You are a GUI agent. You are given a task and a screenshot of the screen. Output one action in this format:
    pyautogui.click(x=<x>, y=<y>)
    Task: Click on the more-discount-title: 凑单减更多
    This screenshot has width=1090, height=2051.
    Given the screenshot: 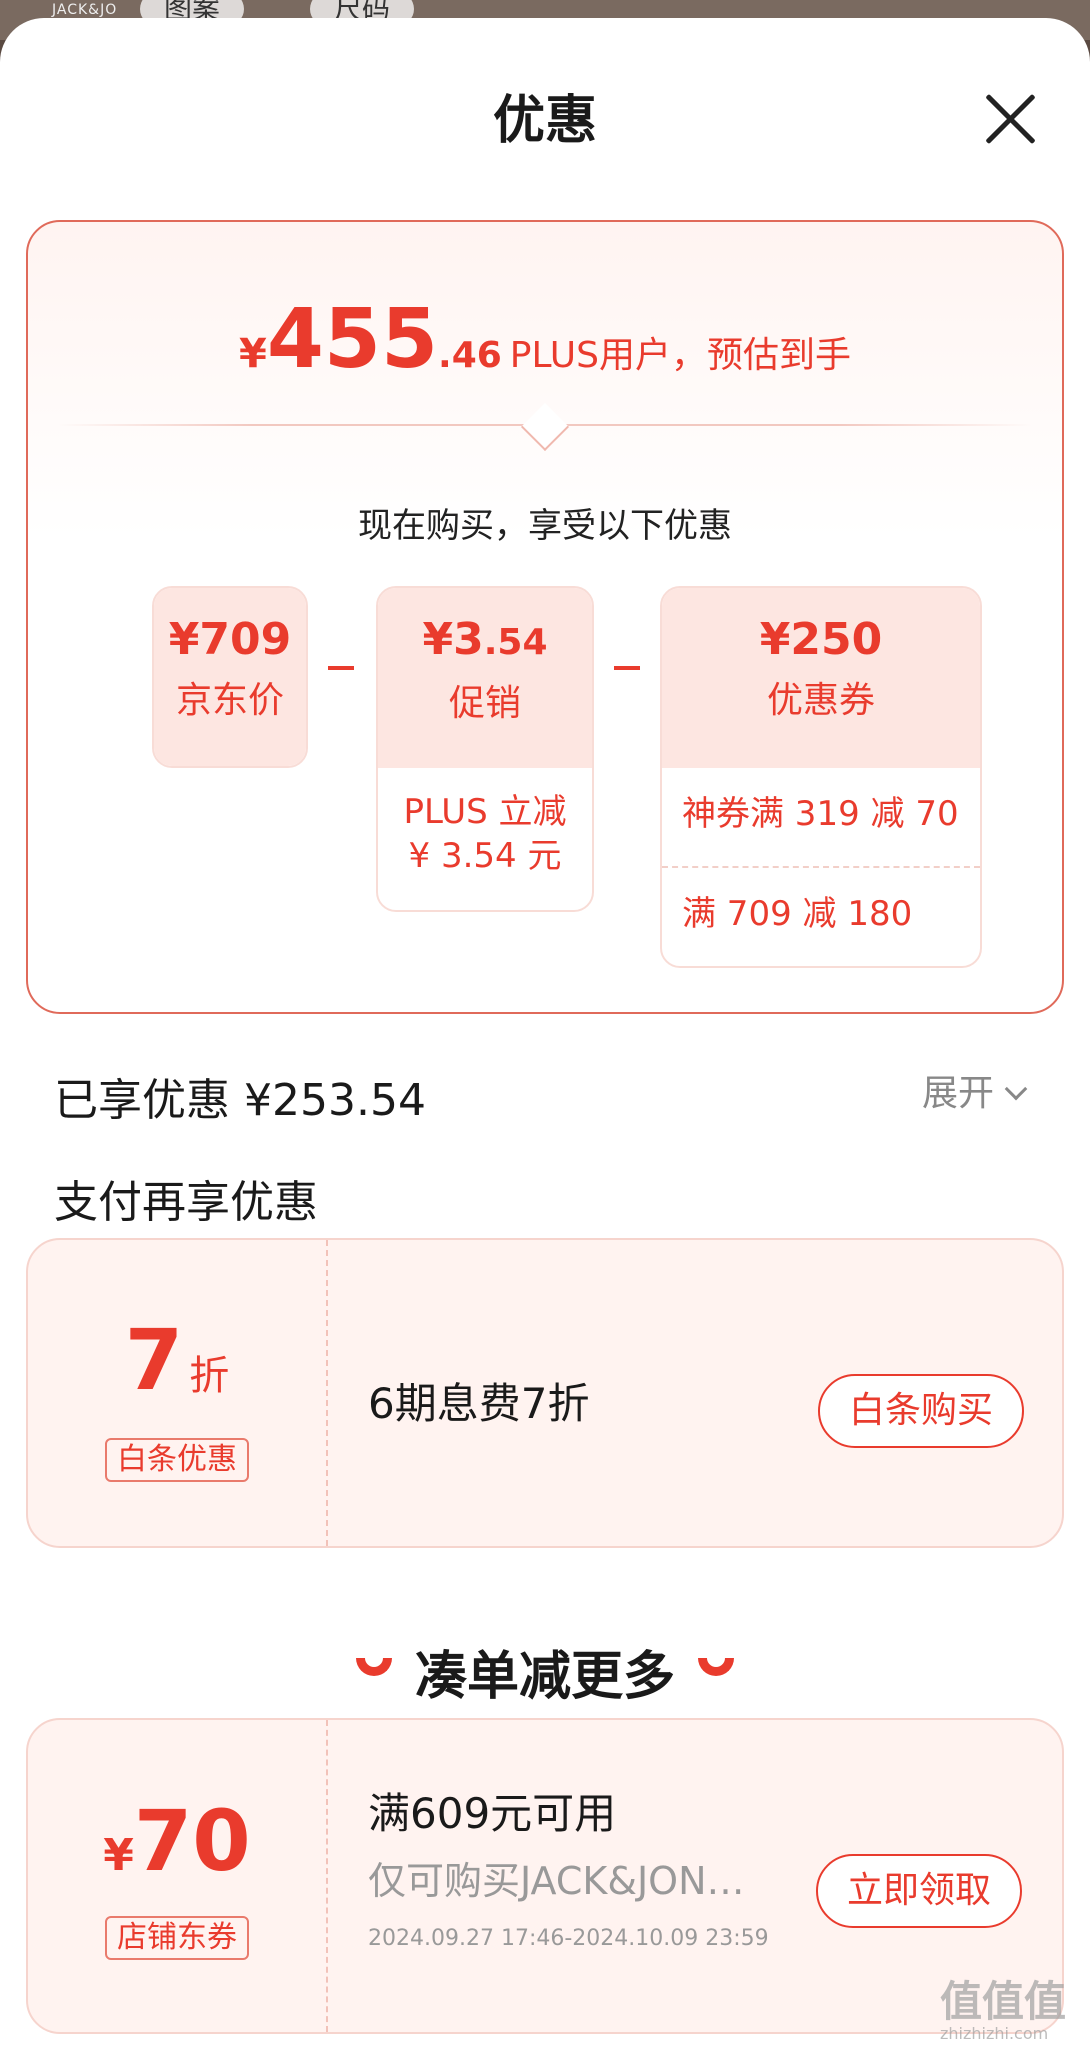 What is the action you would take?
    pyautogui.click(x=544, y=1677)
    